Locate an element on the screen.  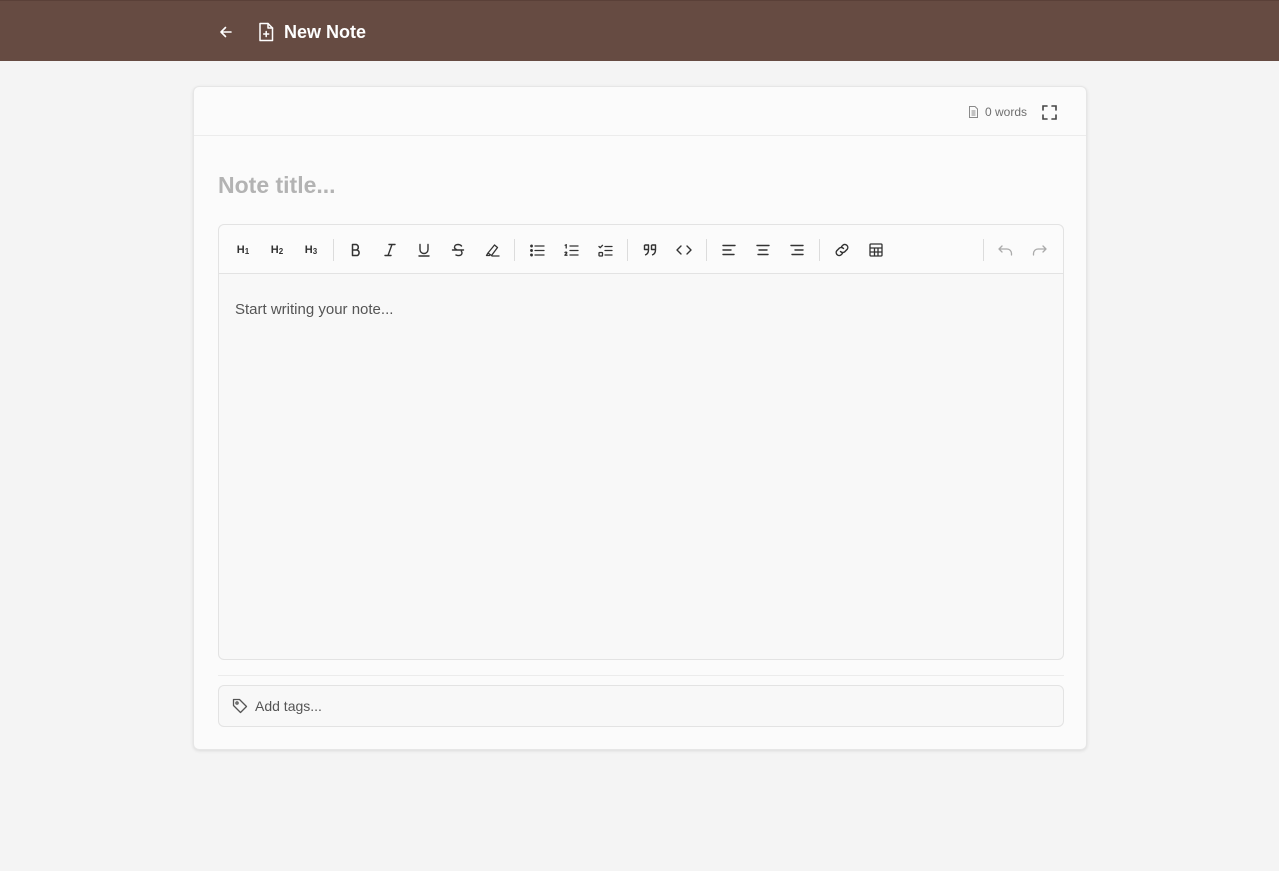
highlighter-icon is located at coordinates (492, 250).